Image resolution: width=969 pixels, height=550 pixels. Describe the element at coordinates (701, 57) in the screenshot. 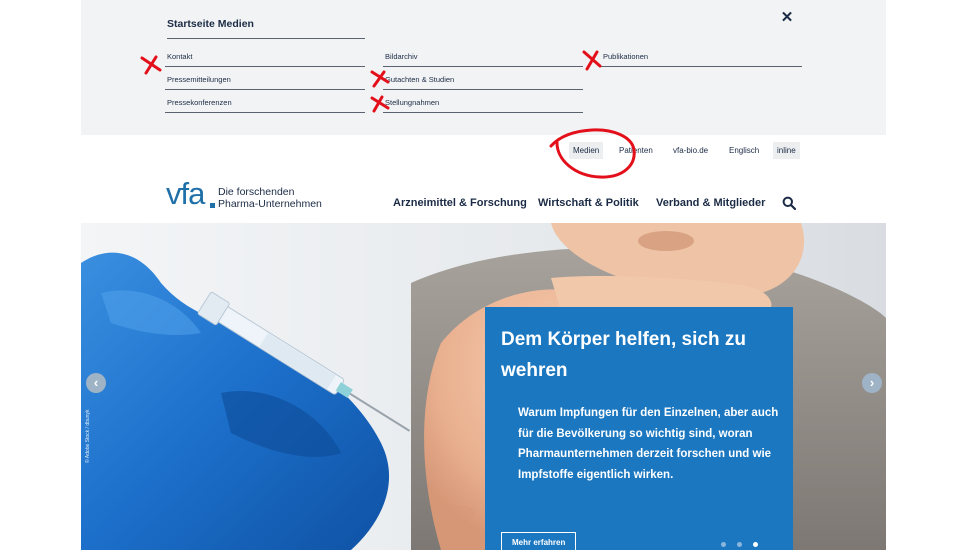

I see `menu-link-publikationen: Publikationen` at that location.